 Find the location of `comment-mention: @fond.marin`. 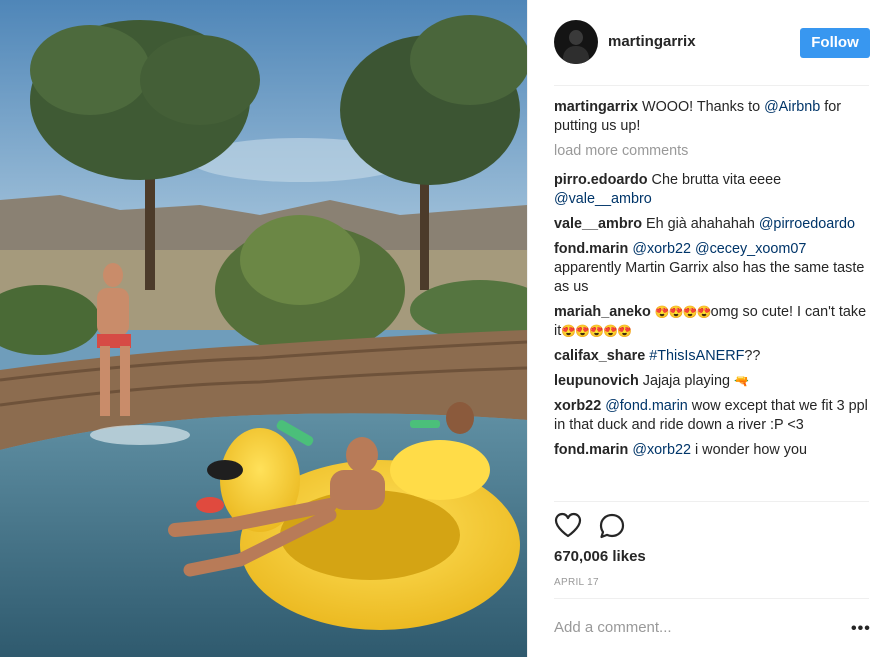

comment-mention: @fond.marin is located at coordinates (646, 406).